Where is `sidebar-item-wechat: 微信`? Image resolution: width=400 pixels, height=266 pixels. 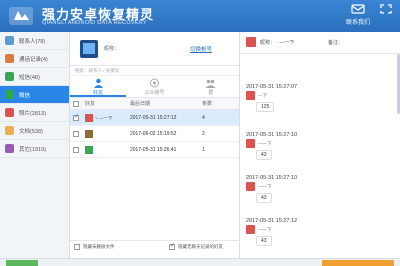
sidebar-item-wechat: 微信 is located at coordinates (34, 95).